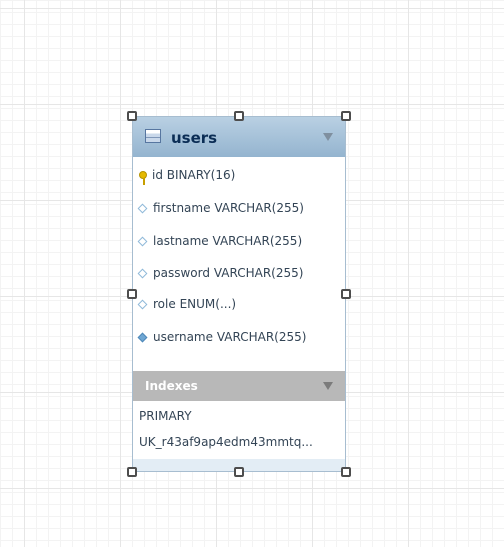  What do you see at coordinates (153, 136) in the screenshot?
I see `table-icon` at bounding box center [153, 136].